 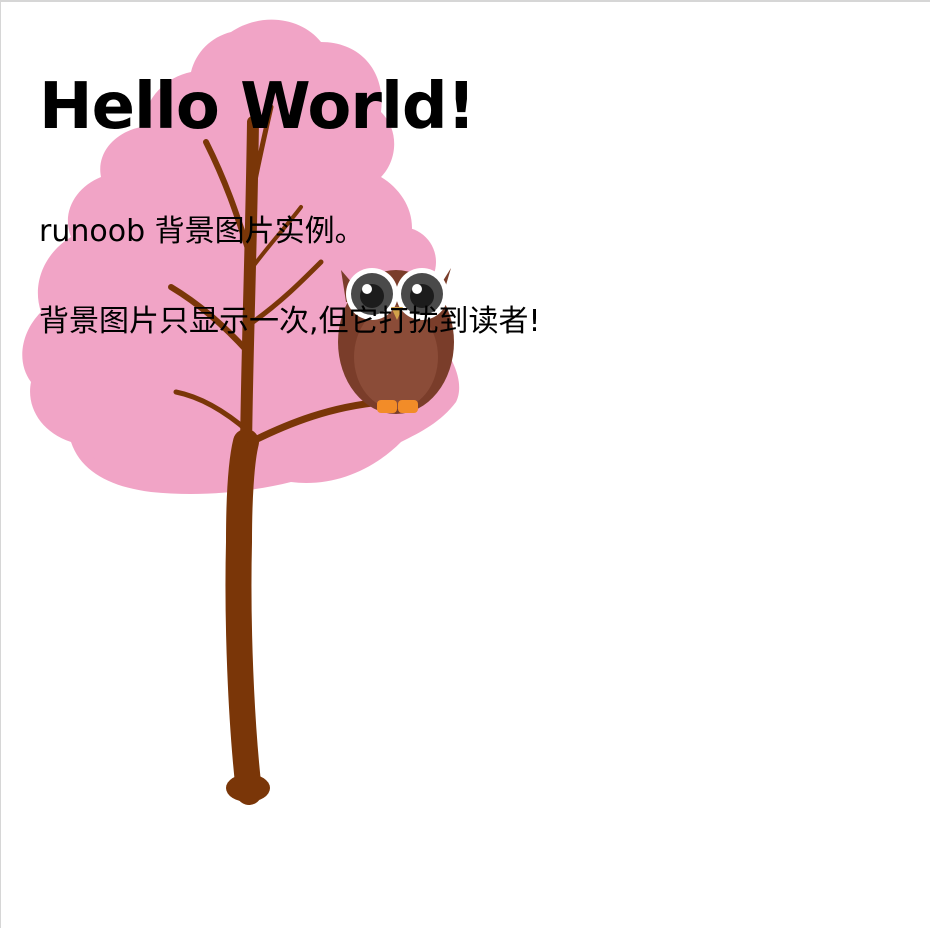 What do you see at coordinates (248, 788) in the screenshot?
I see `tree-trunk-base` at bounding box center [248, 788].